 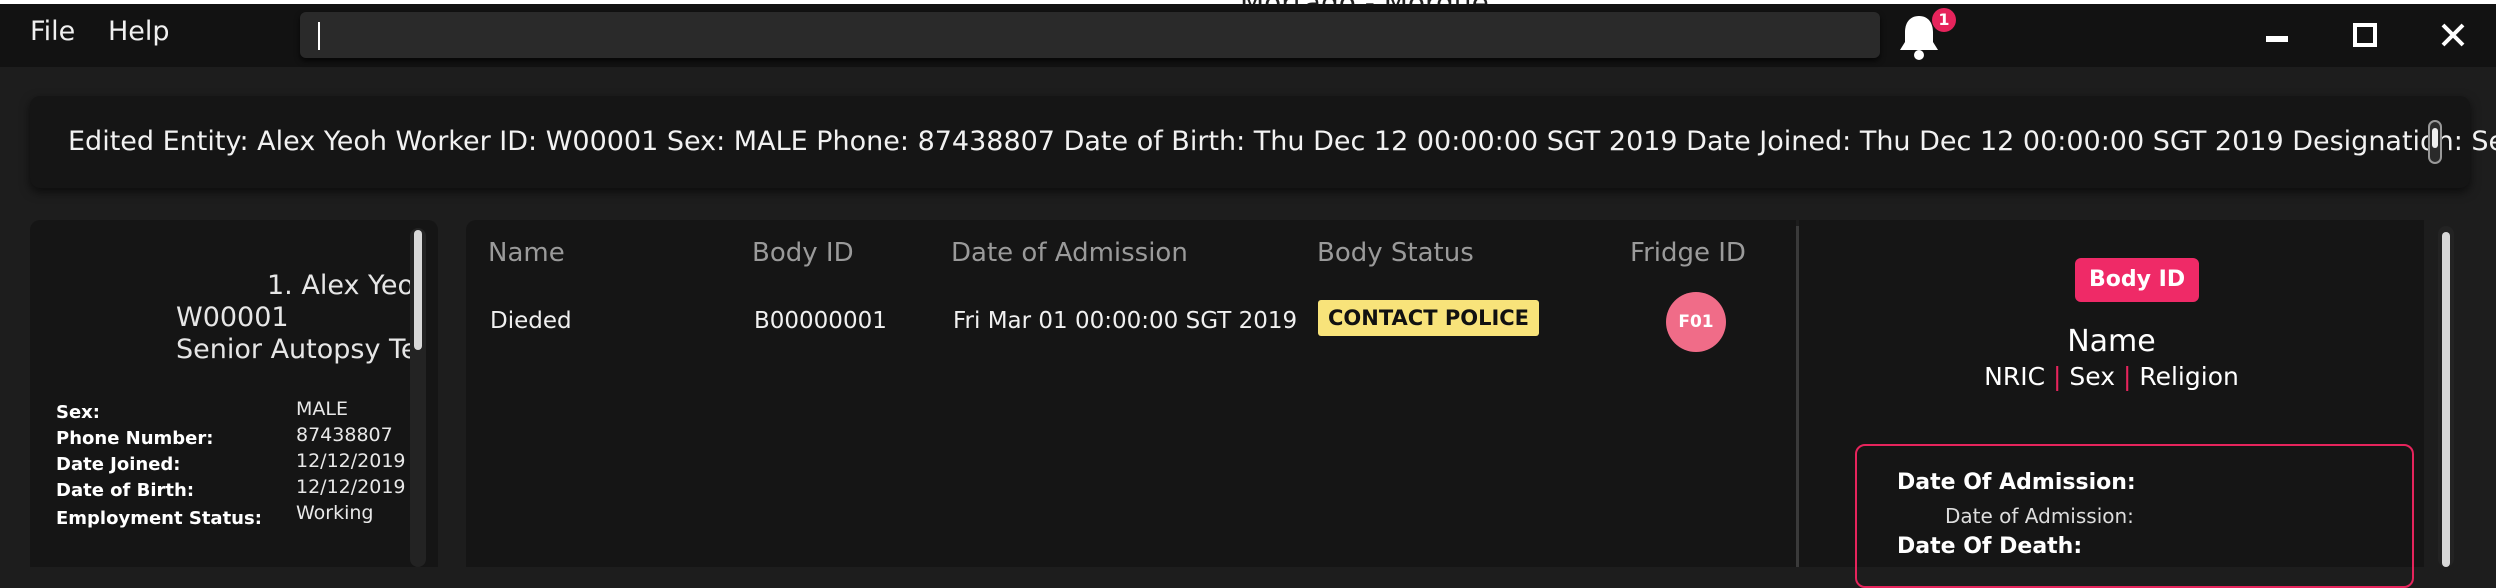 I want to click on worker-sex-value: MALE, so click(x=322, y=409).